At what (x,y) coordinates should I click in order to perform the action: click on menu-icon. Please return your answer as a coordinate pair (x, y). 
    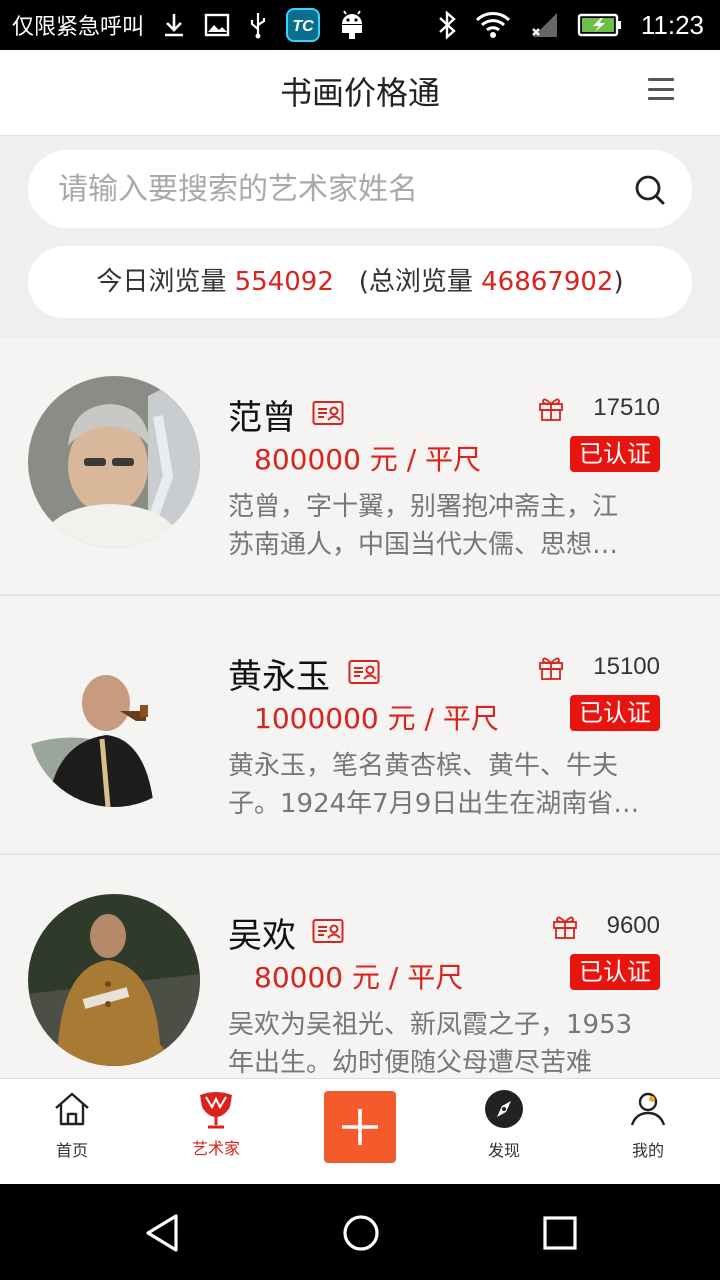
    Looking at the image, I should click on (661, 89).